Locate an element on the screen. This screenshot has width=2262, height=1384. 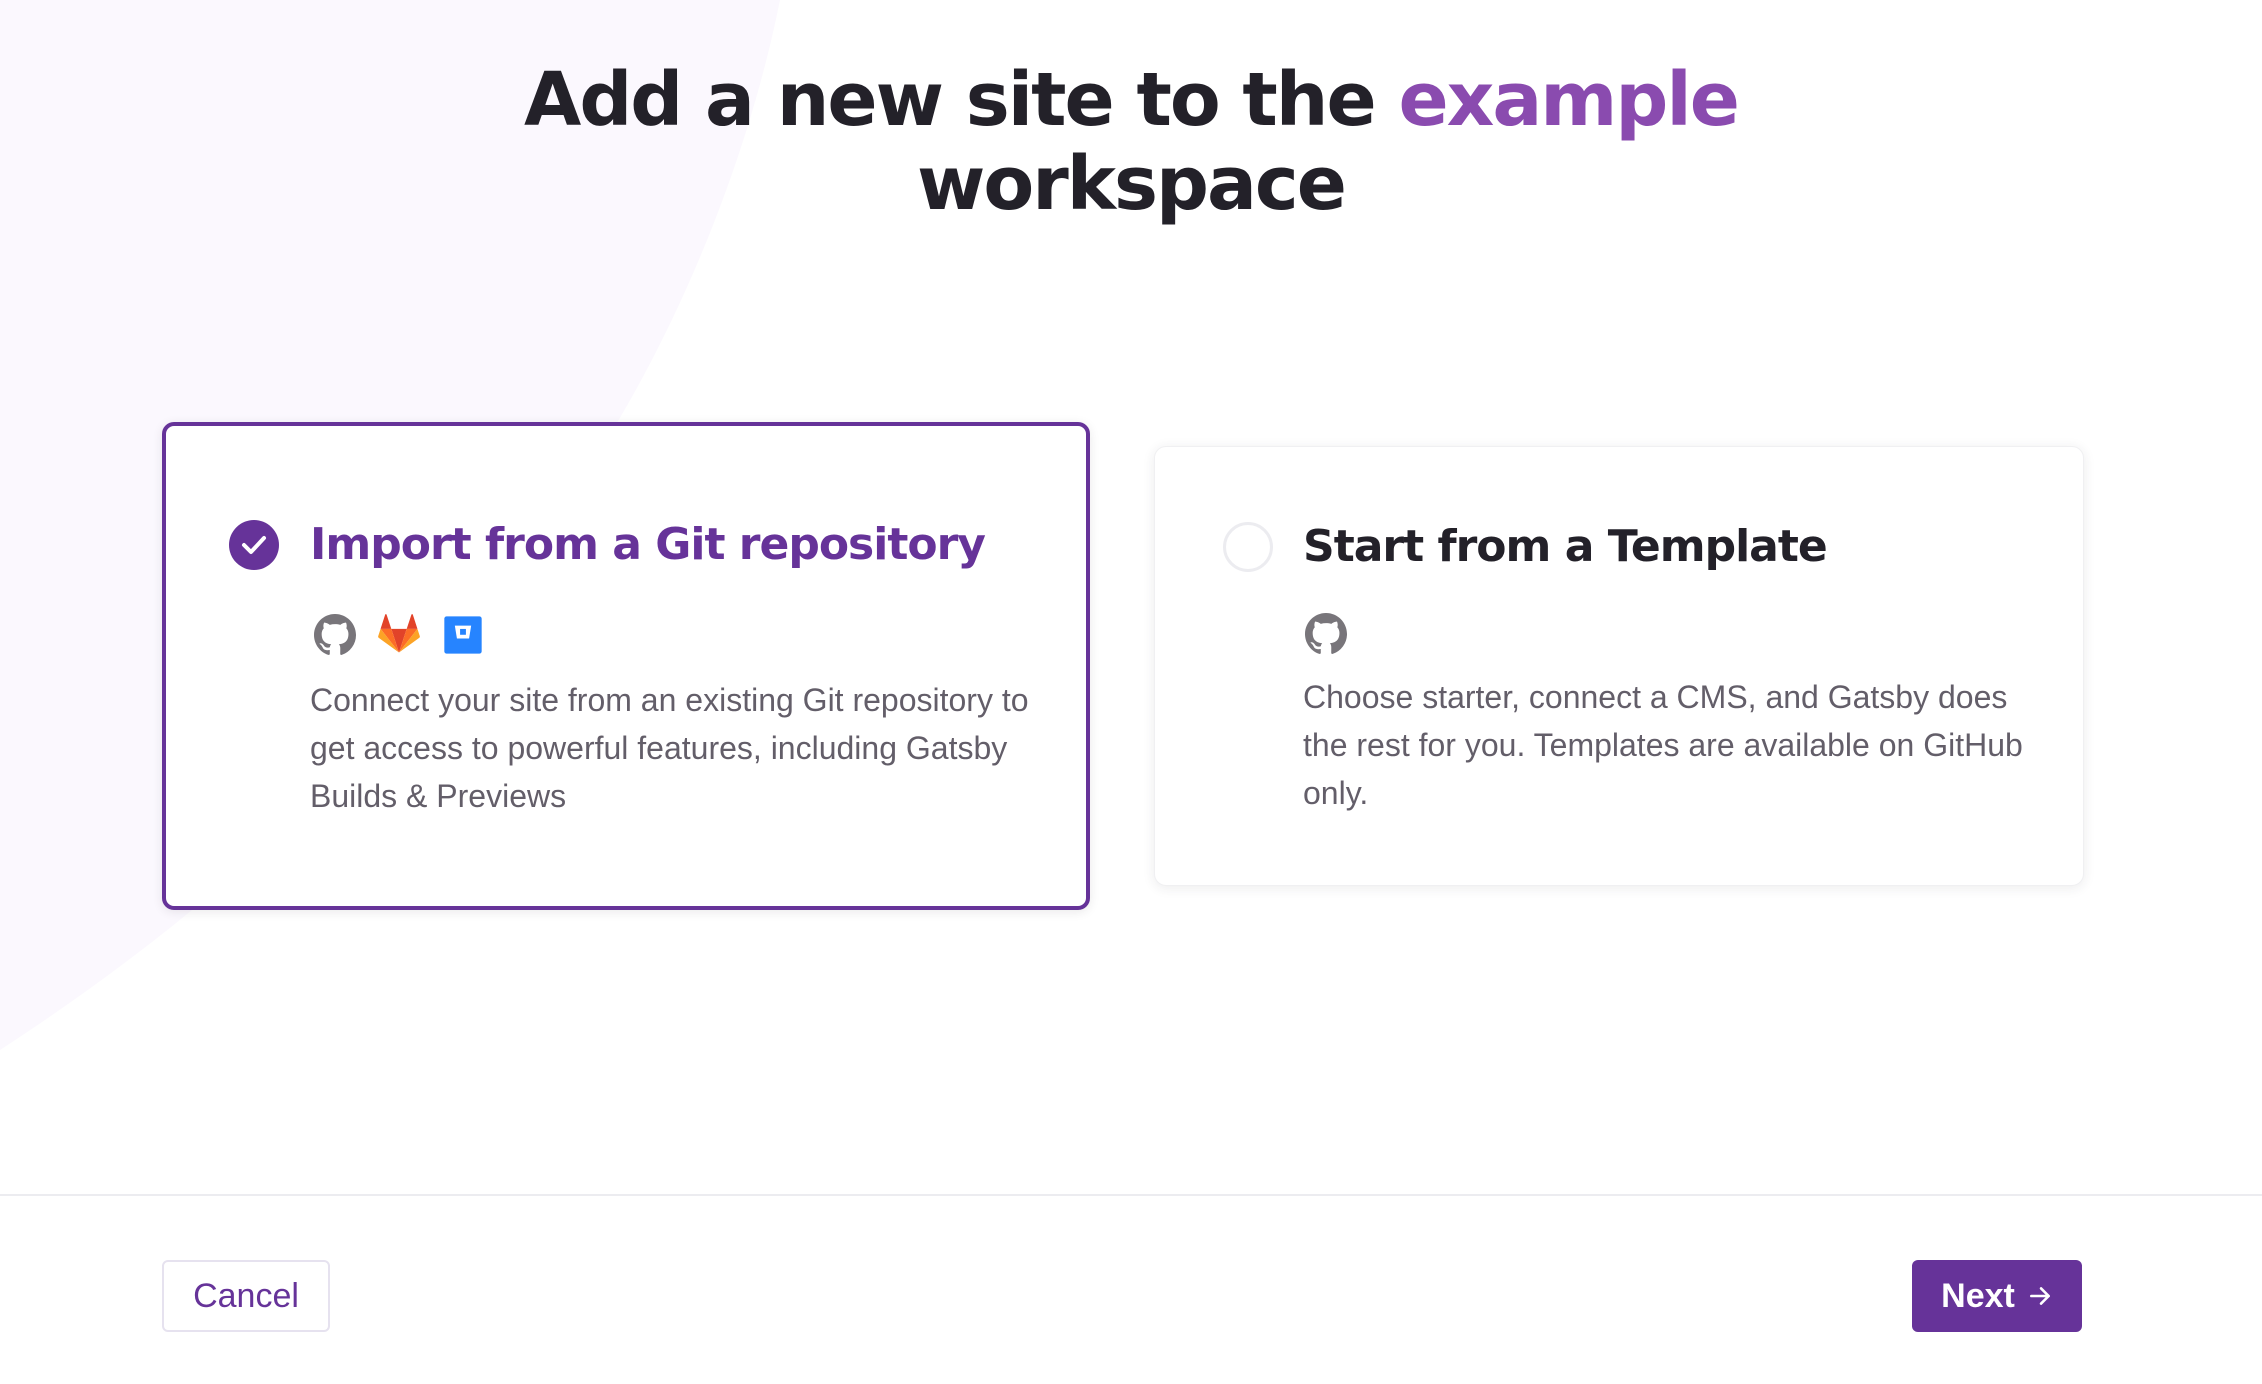
option-title: Start from a Template is located at coordinates (1565, 546).